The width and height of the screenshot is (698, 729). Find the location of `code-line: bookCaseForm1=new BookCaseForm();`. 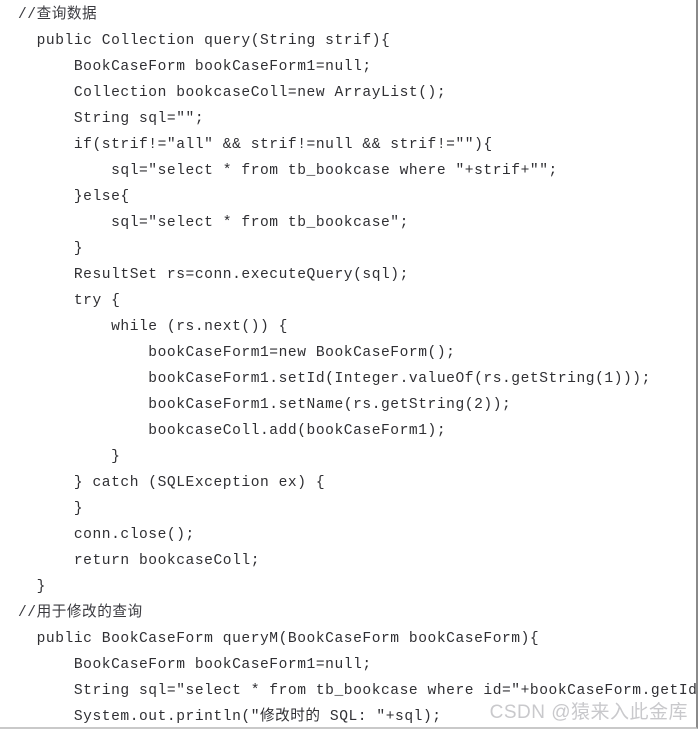

code-line: bookCaseForm1=new BookCaseForm(); is located at coordinates (237, 353).